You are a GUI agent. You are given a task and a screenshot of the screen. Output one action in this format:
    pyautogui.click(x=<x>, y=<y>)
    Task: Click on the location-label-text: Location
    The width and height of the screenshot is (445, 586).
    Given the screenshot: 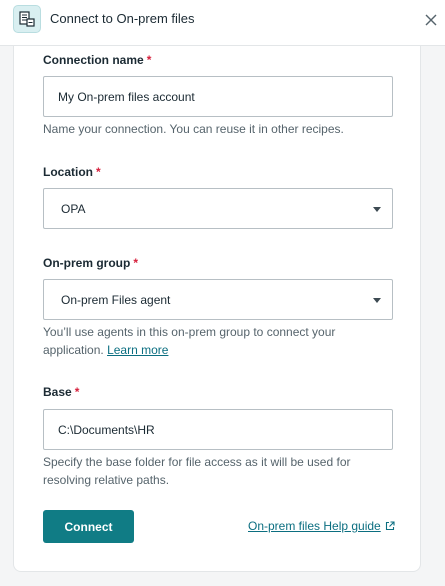 What is the action you would take?
    pyautogui.click(x=68, y=172)
    